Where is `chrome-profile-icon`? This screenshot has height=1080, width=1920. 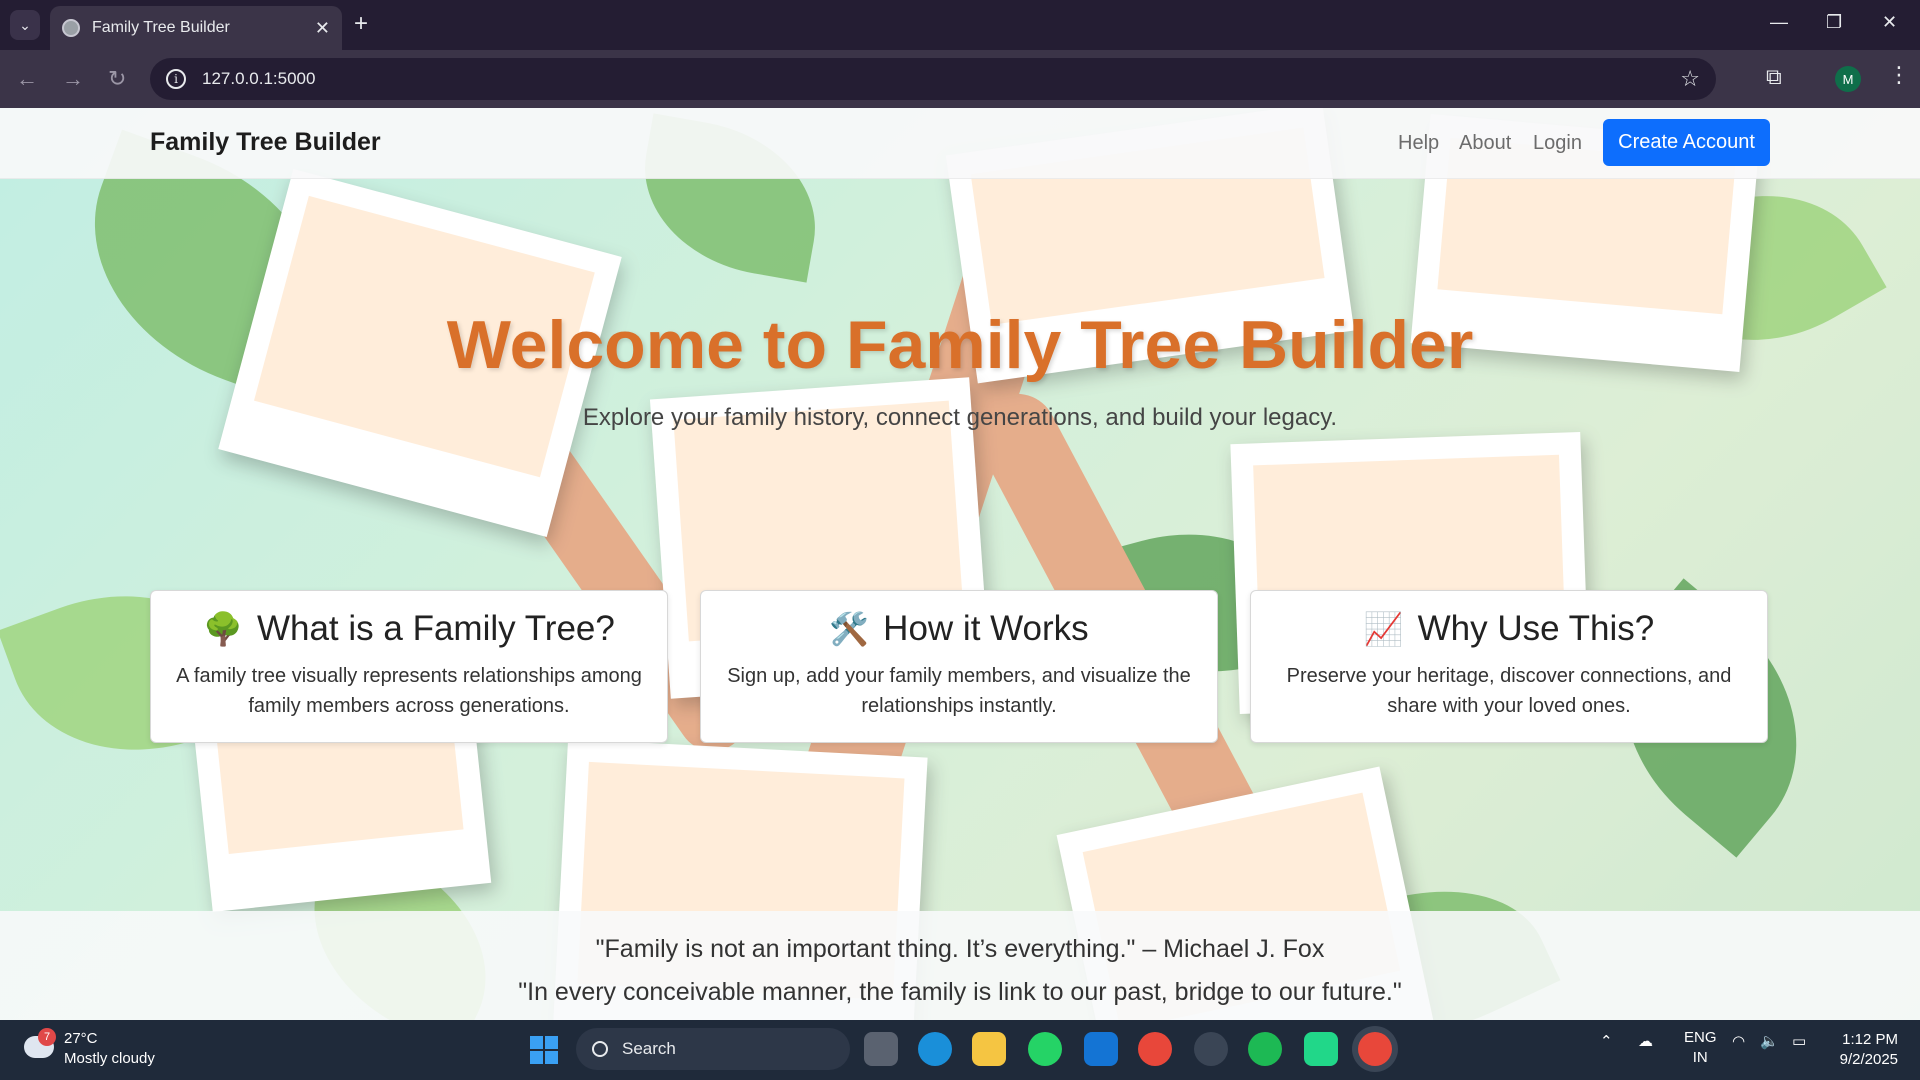
chrome-profile-icon is located at coordinates (1375, 1049).